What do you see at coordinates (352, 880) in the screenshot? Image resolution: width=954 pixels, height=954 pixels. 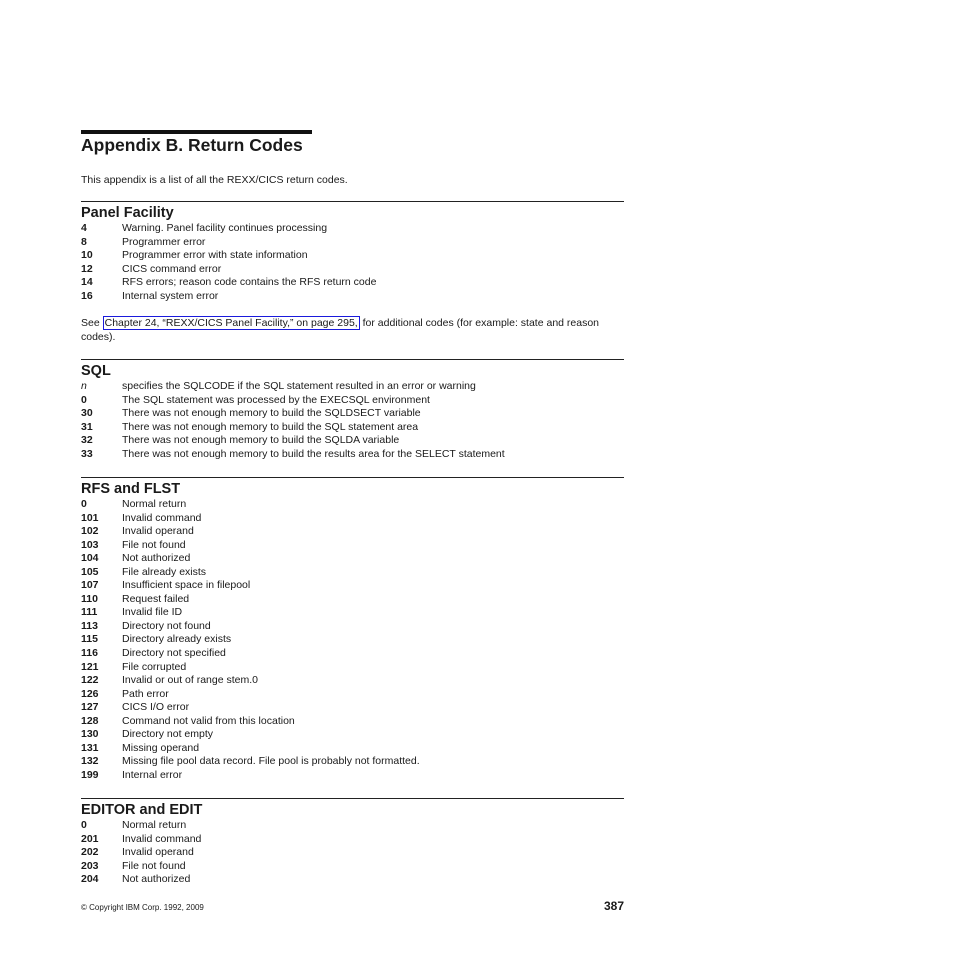 I see `list-item: 204 Not authorized` at bounding box center [352, 880].